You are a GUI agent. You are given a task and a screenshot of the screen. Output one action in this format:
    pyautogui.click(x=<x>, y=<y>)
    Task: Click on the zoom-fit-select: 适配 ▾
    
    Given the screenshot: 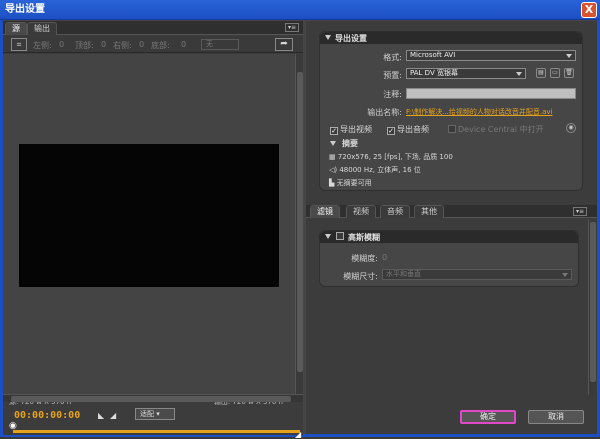 What is the action you would take?
    pyautogui.click(x=155, y=414)
    